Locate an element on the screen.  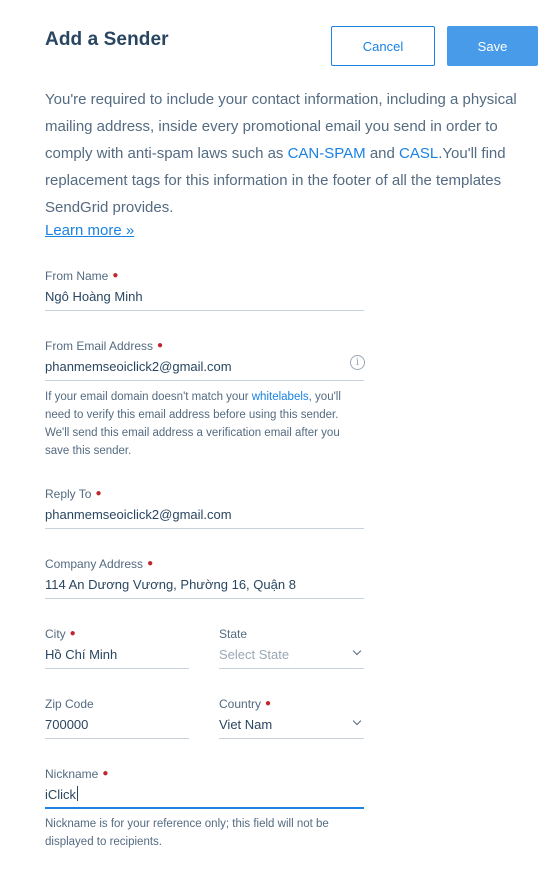
page-title: Add a Sender is located at coordinates (107, 39).